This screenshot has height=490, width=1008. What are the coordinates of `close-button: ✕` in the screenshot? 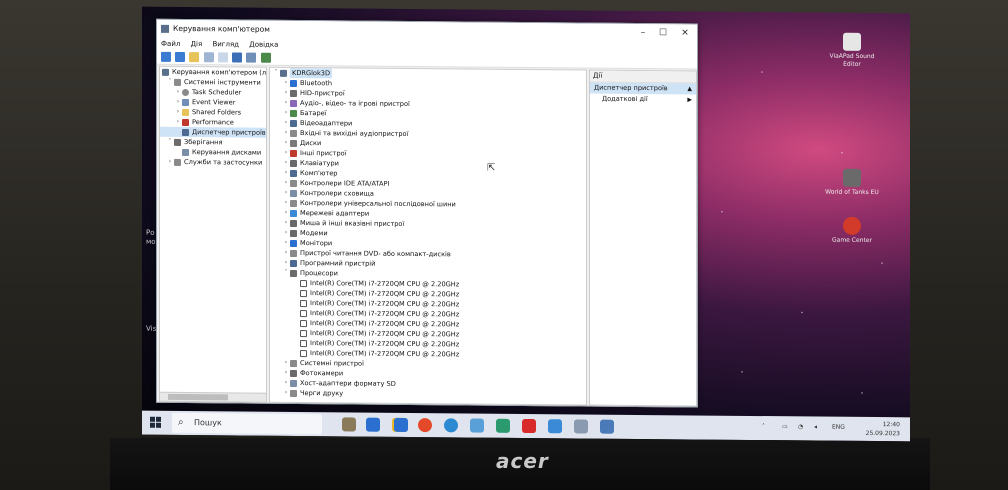 It's located at (685, 33).